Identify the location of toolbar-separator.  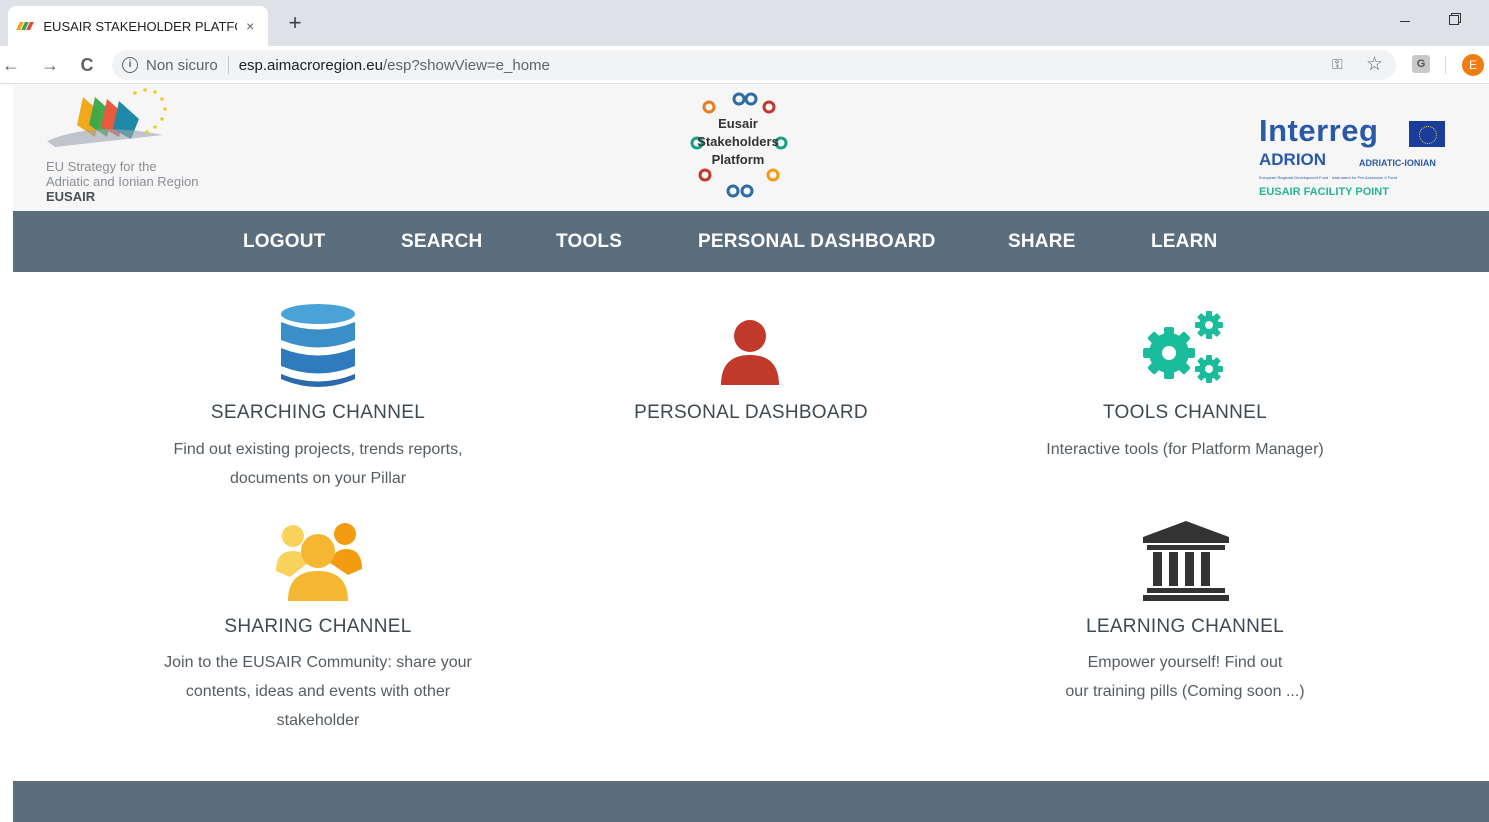
(1445, 65).